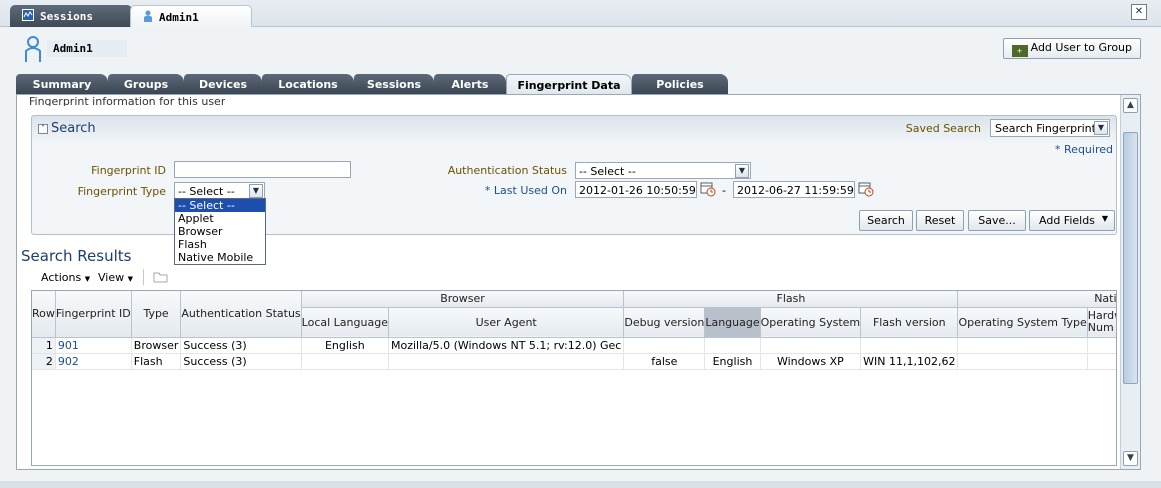  I want to click on tab-alerts: Alerts, so click(470, 84).